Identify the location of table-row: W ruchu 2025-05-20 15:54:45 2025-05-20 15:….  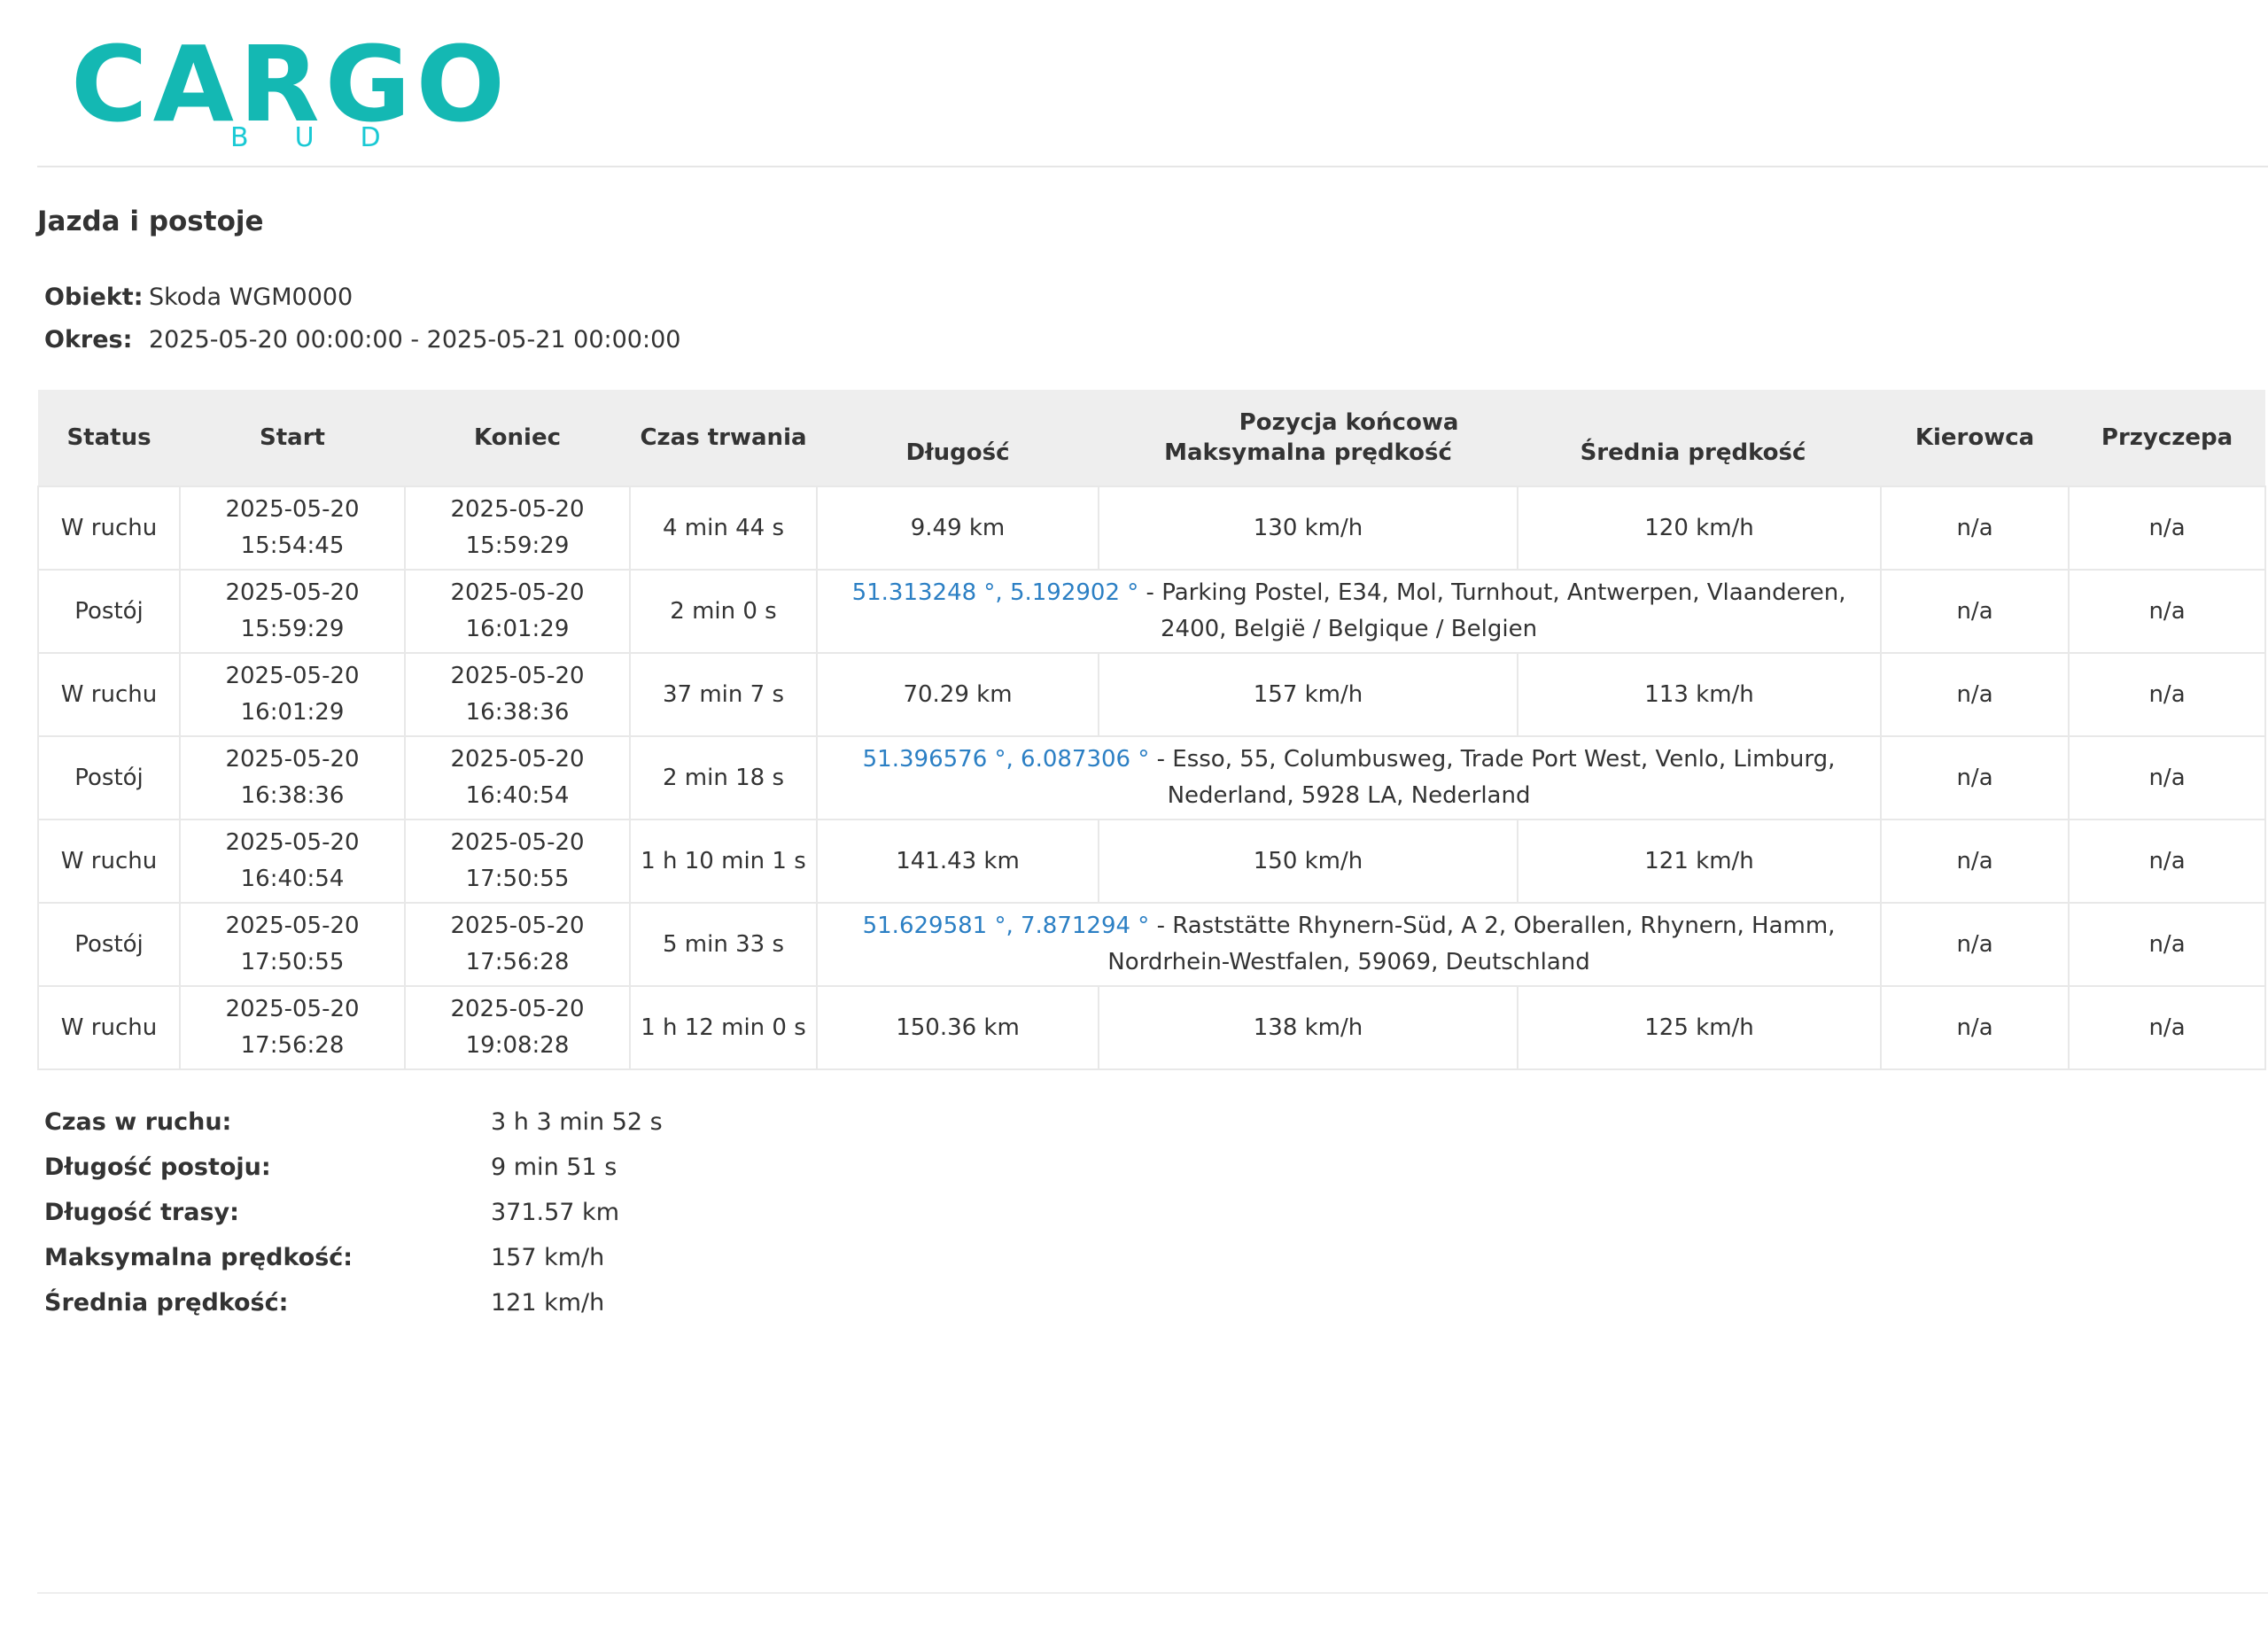
(1152, 528).